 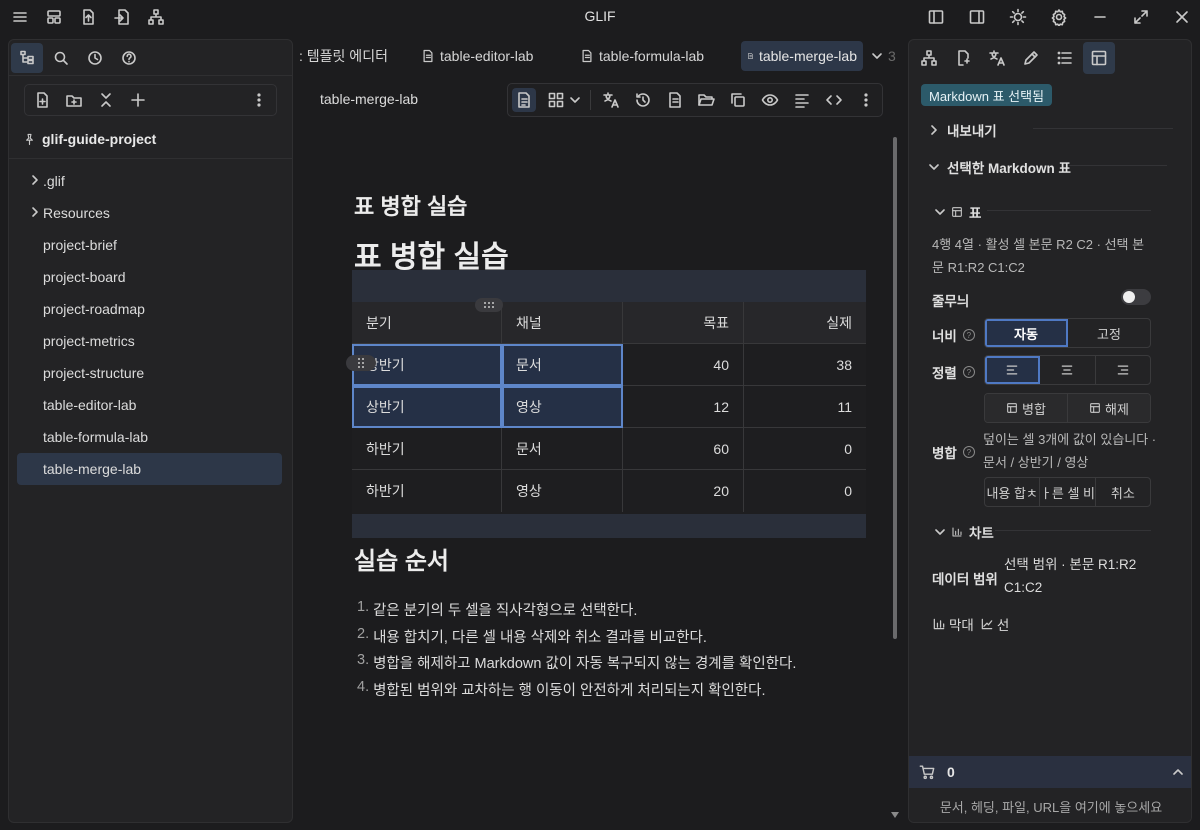 I want to click on tree-file-project-brief: project-brief, so click(x=149, y=245).